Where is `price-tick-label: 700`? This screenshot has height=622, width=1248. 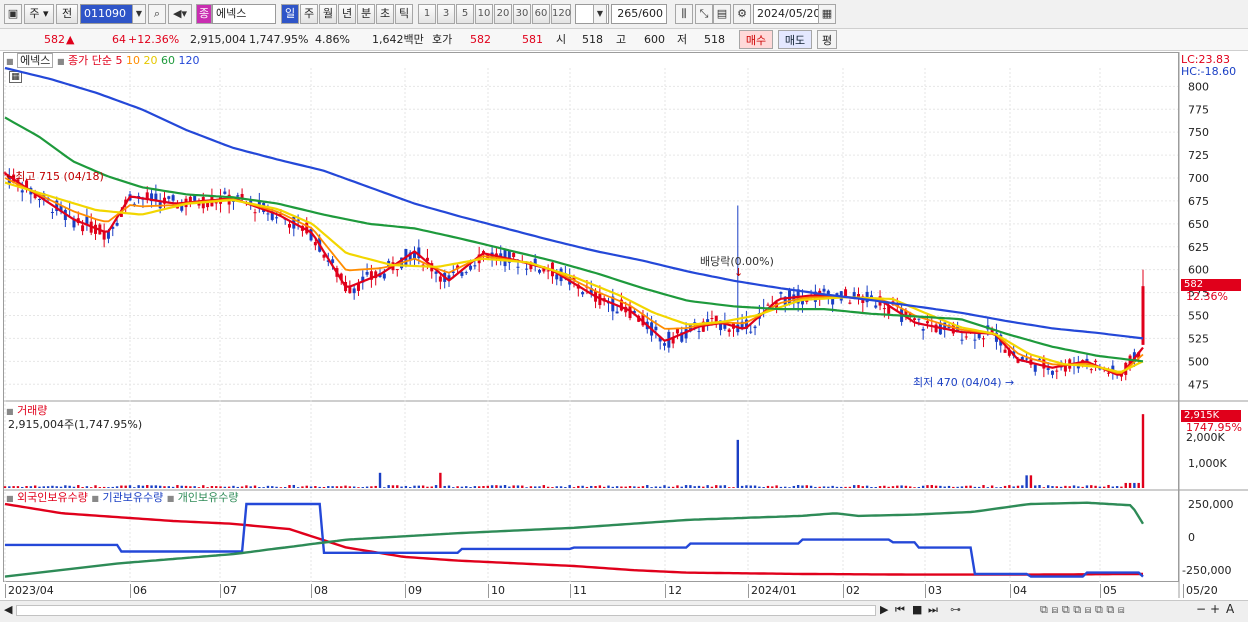 price-tick-label: 700 is located at coordinates (1198, 178).